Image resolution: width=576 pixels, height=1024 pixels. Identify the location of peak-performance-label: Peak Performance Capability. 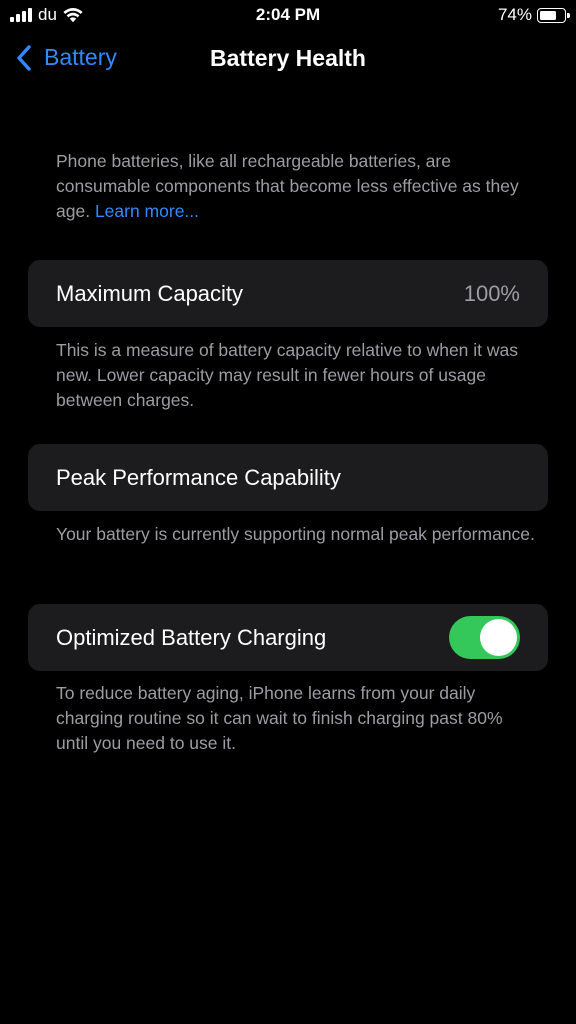
(198, 477).